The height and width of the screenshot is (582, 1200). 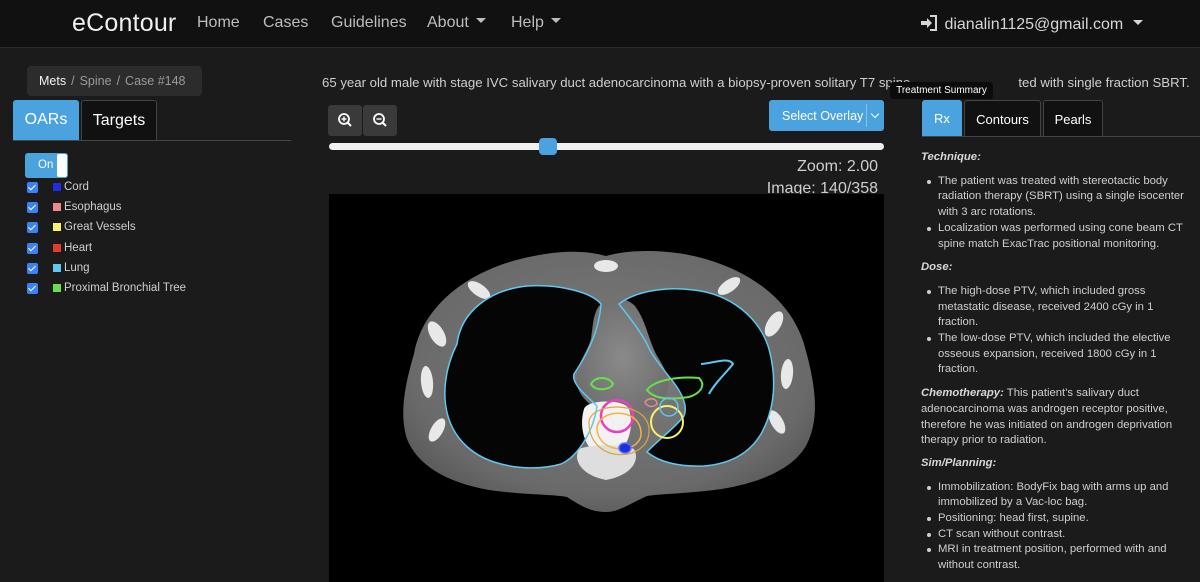 I want to click on oar-label: Heart, so click(x=78, y=248).